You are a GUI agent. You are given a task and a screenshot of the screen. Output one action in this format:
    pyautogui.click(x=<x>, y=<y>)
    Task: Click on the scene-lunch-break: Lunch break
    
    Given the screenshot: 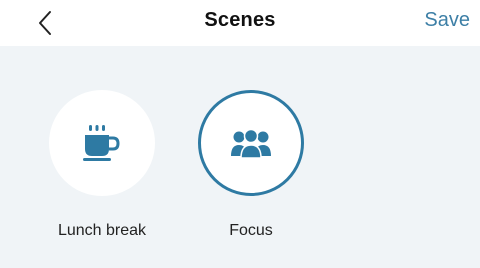 What is the action you would take?
    pyautogui.click(x=102, y=165)
    